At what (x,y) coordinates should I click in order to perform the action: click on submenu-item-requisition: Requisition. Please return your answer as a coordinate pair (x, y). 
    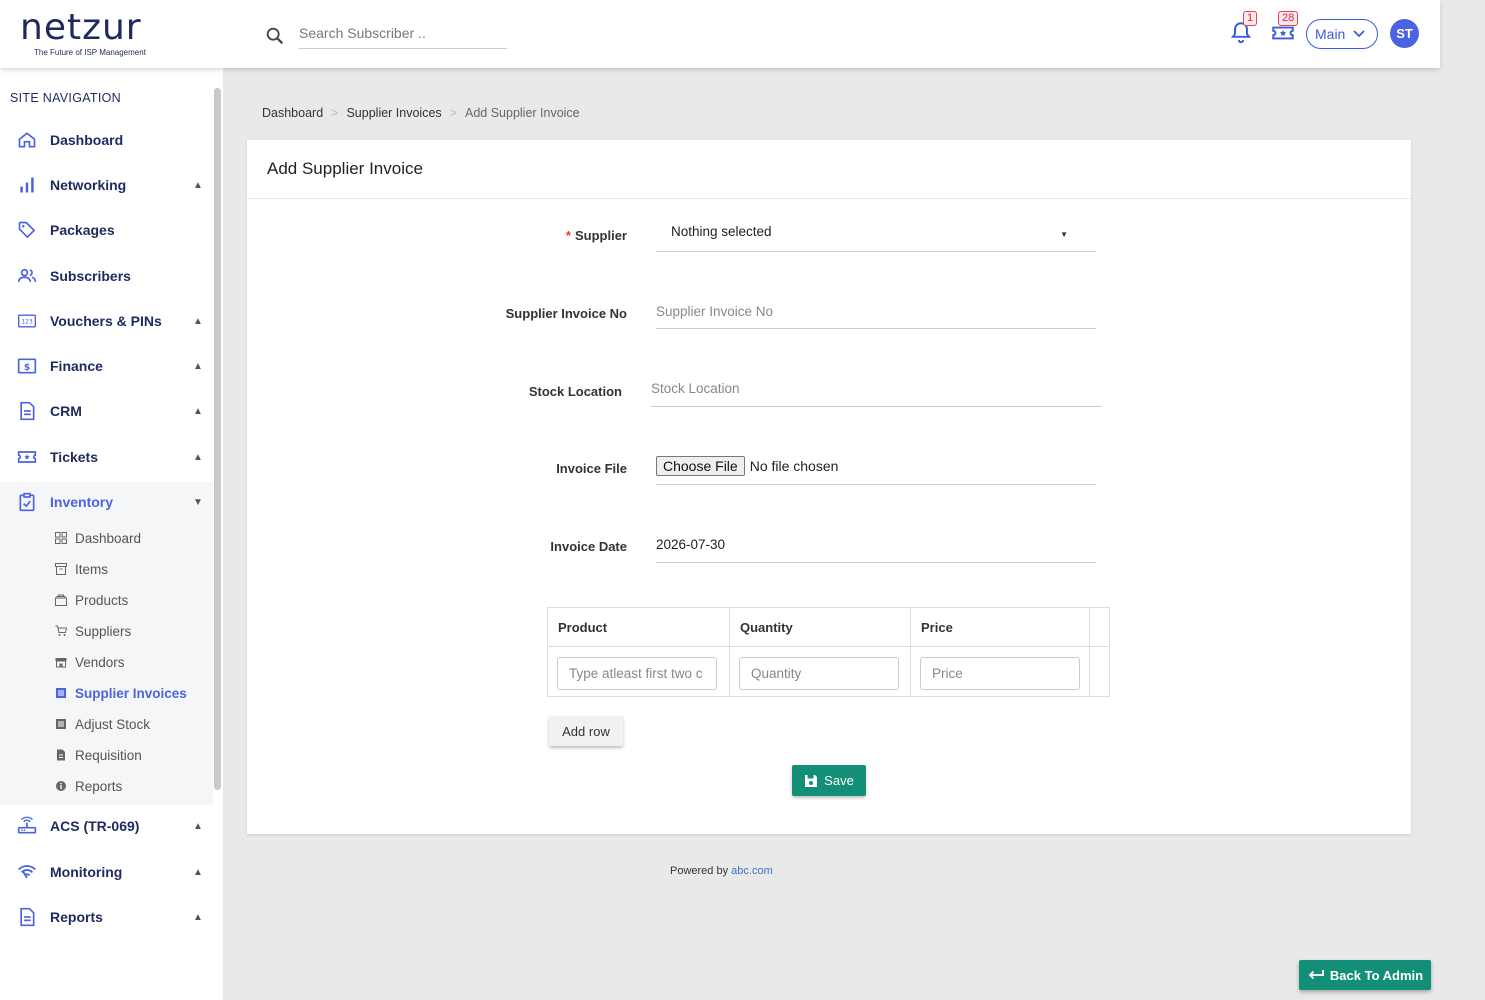
    Looking at the image, I should click on (106, 755).